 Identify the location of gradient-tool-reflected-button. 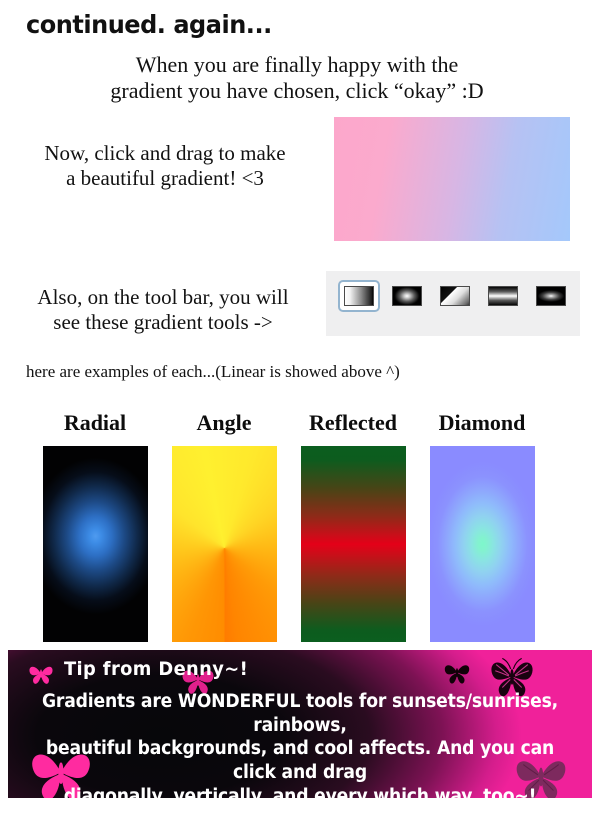
(503, 296).